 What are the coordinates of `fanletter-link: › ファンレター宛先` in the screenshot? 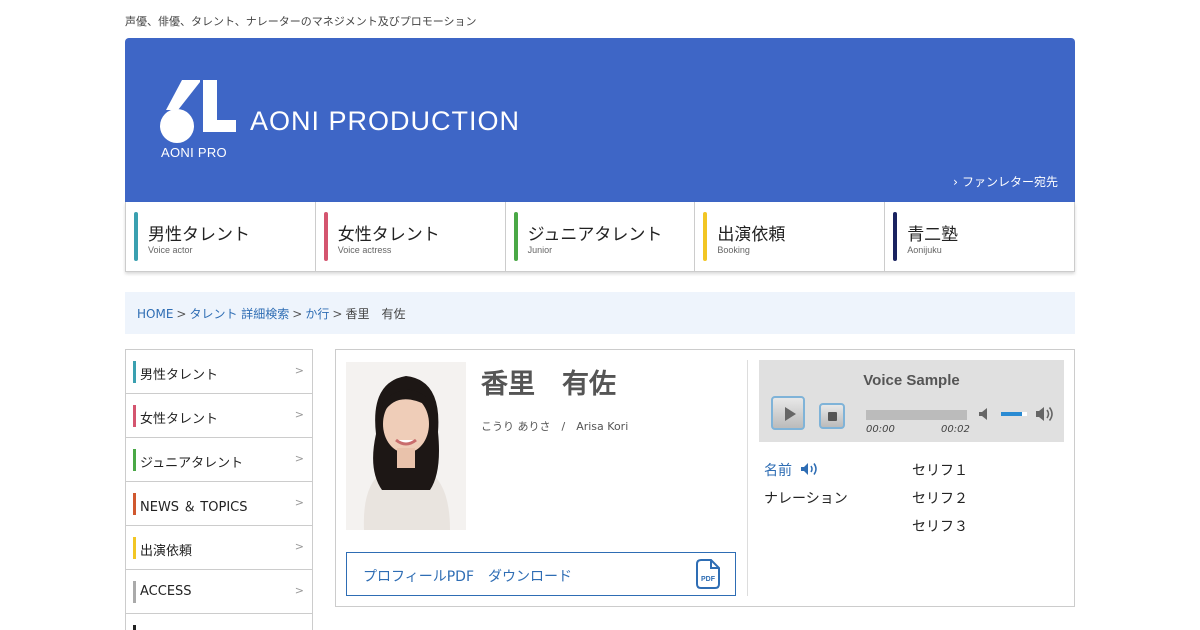 It's located at (1005, 181).